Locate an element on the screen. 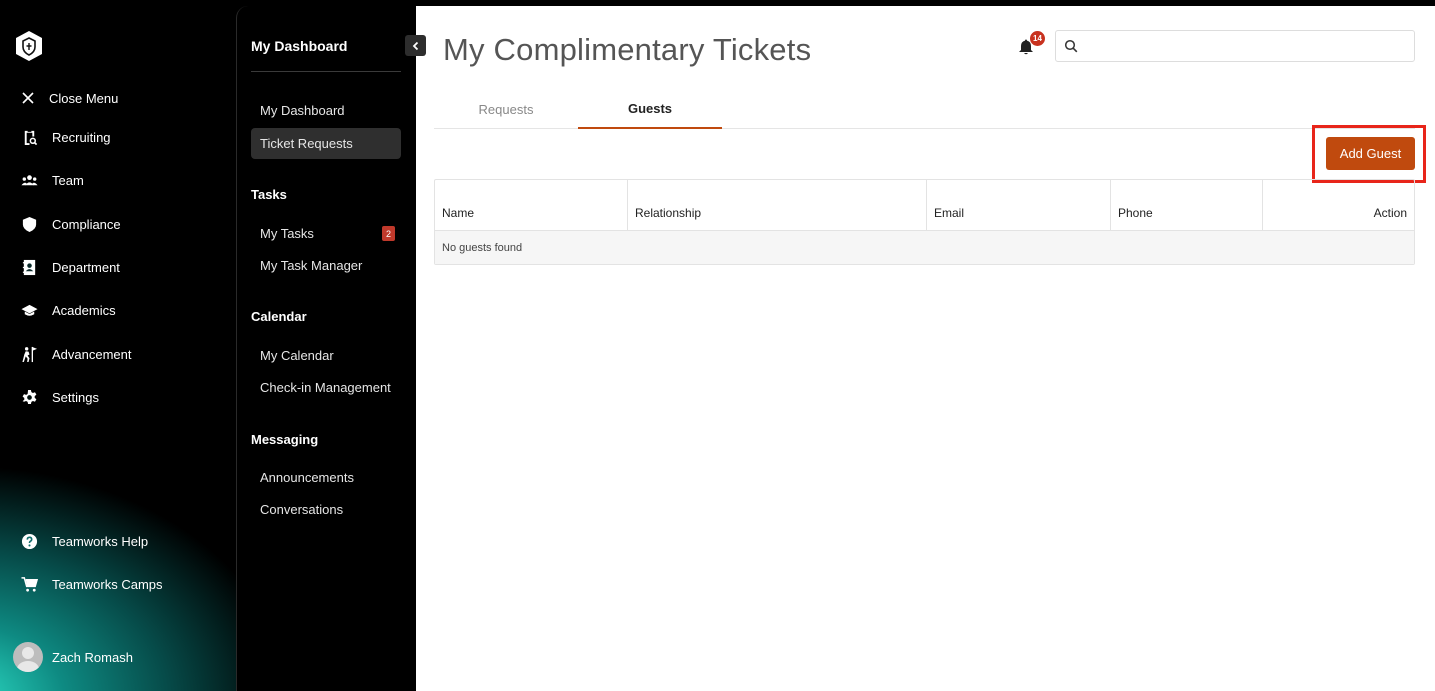 The height and width of the screenshot is (691, 1435). secondary-sidebar-title: My Dashboard is located at coordinates (299, 46).